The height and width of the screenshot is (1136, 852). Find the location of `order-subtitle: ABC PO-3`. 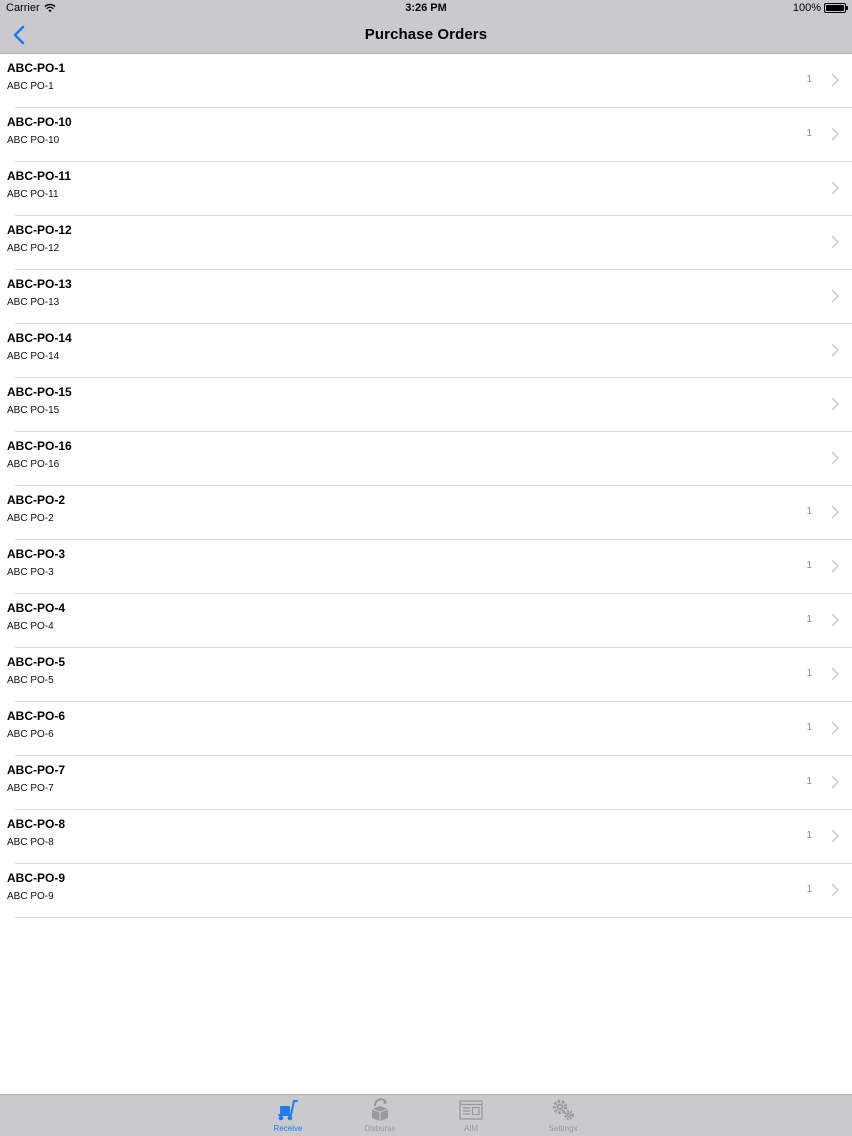

order-subtitle: ABC PO-3 is located at coordinates (30, 572).